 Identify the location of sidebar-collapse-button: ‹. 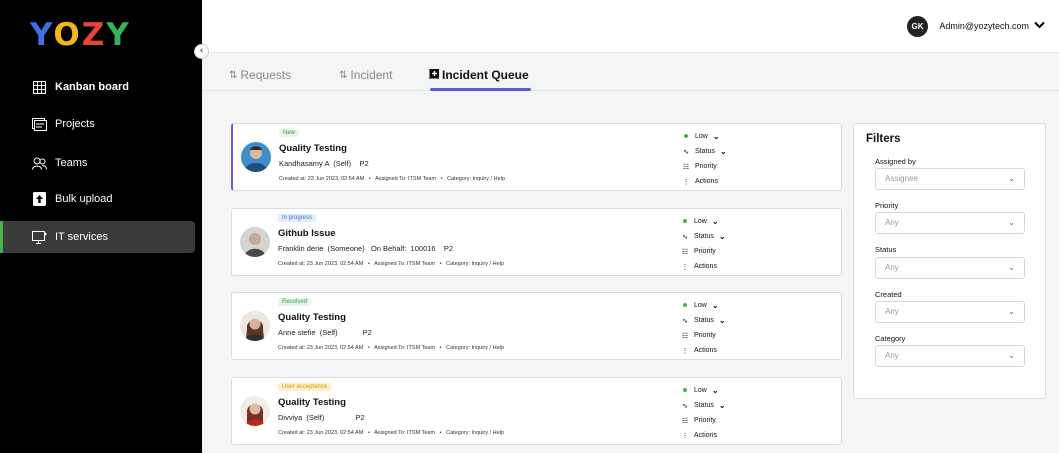
(201, 51).